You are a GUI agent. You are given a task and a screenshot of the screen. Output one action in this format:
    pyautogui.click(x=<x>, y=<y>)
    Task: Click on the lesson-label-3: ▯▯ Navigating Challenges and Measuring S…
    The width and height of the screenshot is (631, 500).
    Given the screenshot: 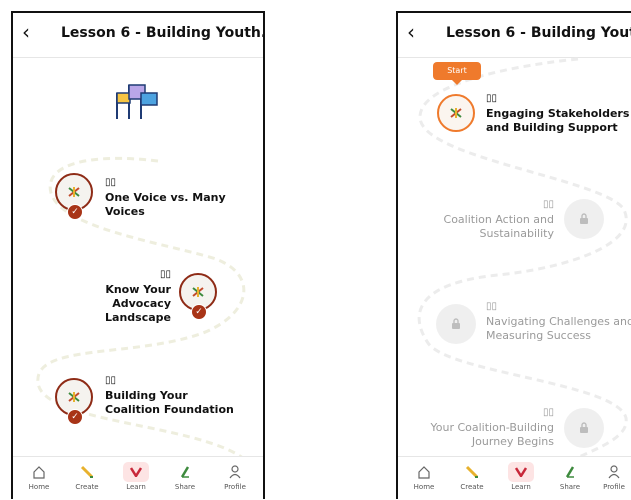 What is the action you would take?
    pyautogui.click(x=558, y=322)
    